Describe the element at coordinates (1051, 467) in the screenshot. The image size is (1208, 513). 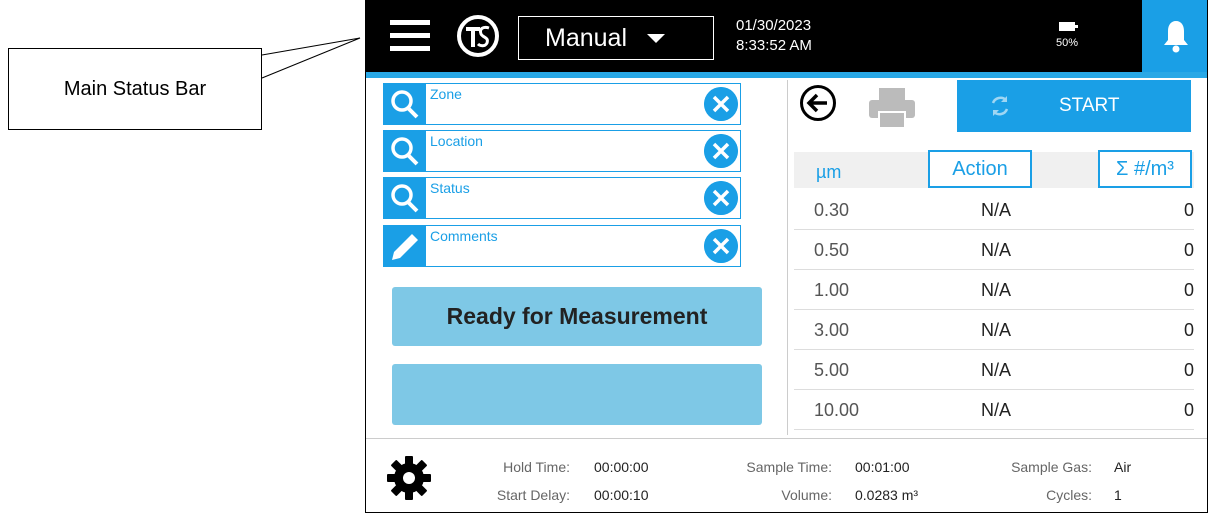
I see `sample-gas-label: Sample Gas:` at that location.